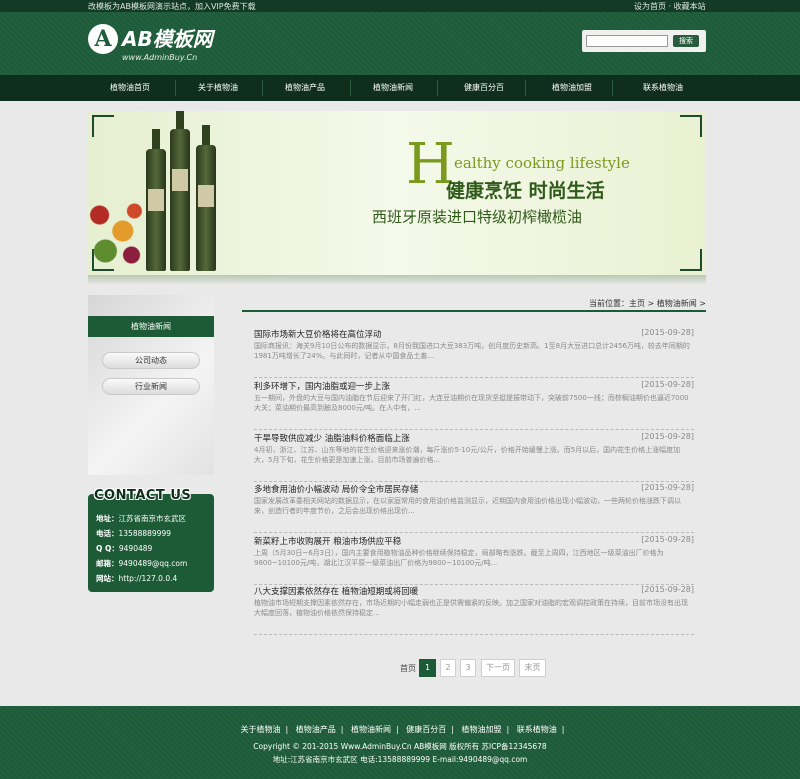  I want to click on logo-url: www.AdminBuy.Cn, so click(160, 57).